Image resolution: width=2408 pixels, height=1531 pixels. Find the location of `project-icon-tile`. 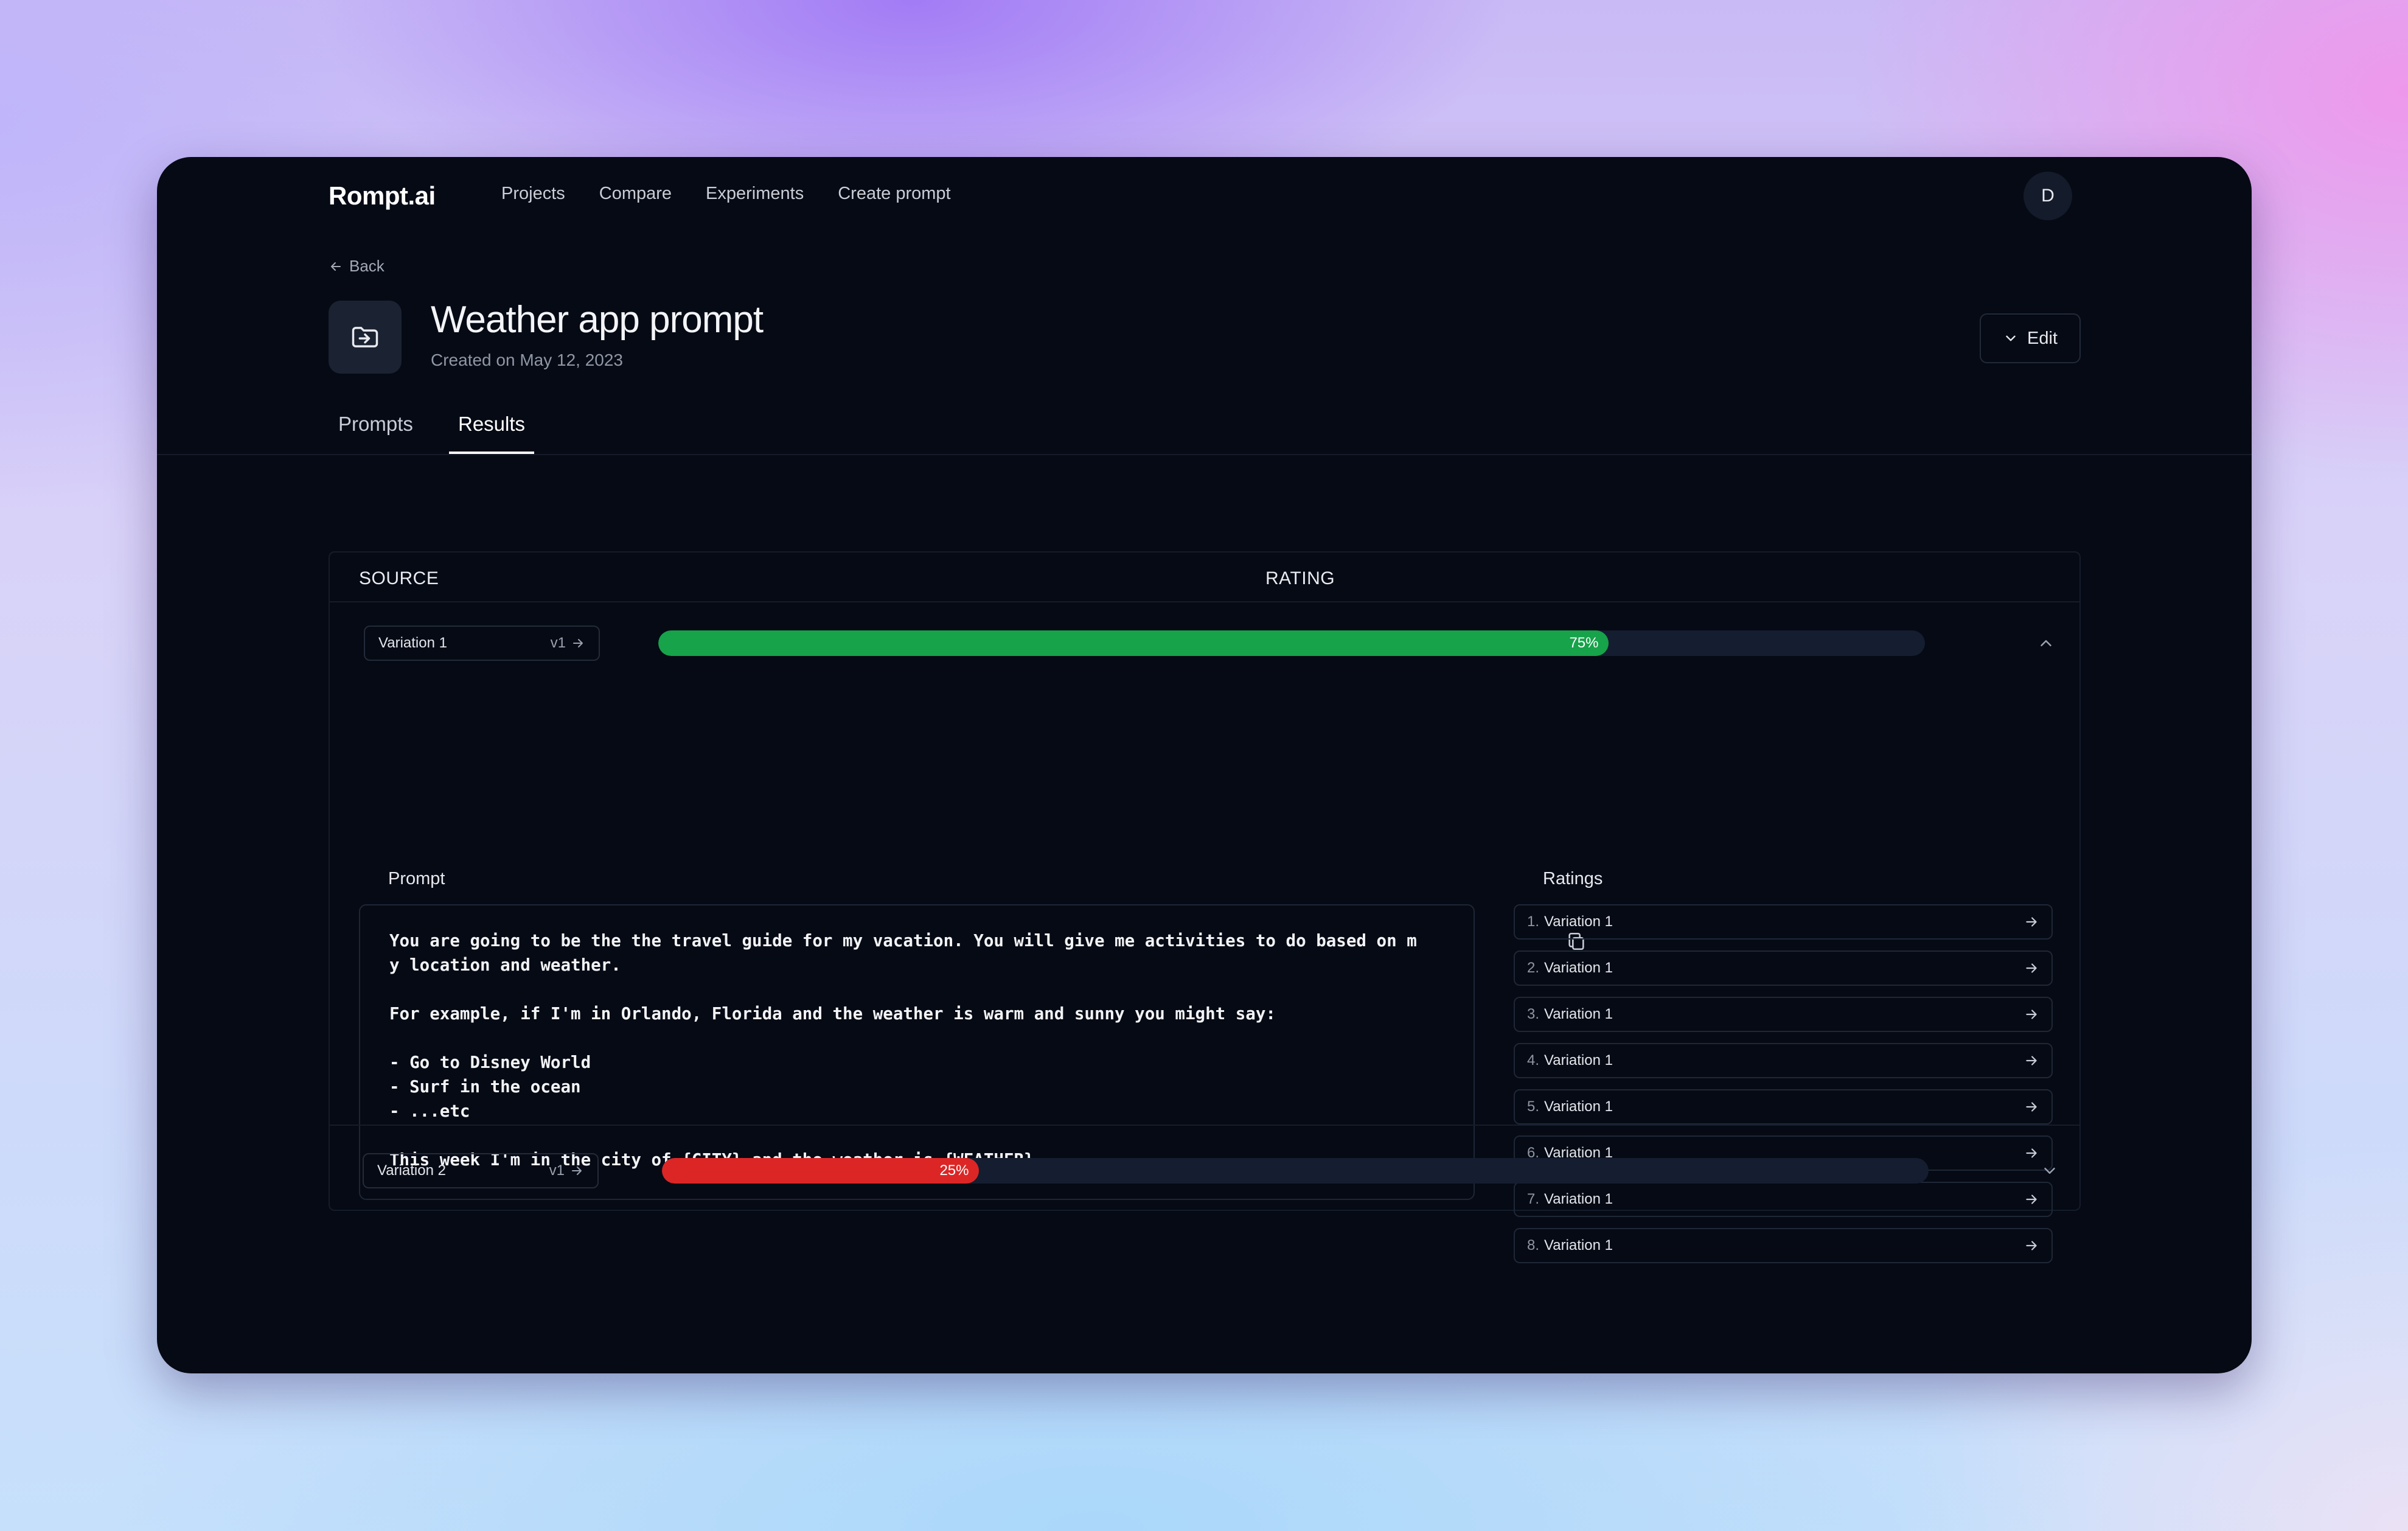

project-icon-tile is located at coordinates (365, 337).